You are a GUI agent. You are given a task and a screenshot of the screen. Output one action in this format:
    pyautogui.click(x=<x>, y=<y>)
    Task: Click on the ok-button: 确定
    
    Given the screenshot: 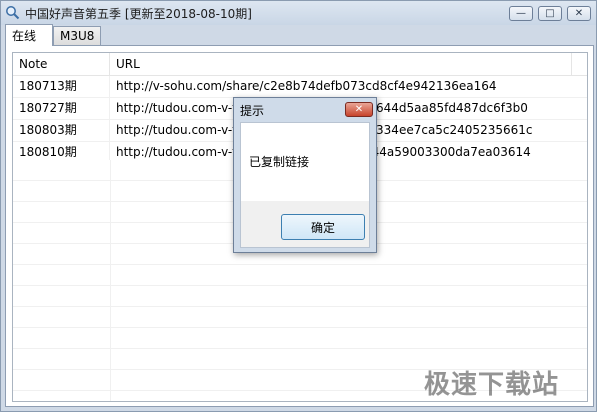 What is the action you would take?
    pyautogui.click(x=323, y=227)
    